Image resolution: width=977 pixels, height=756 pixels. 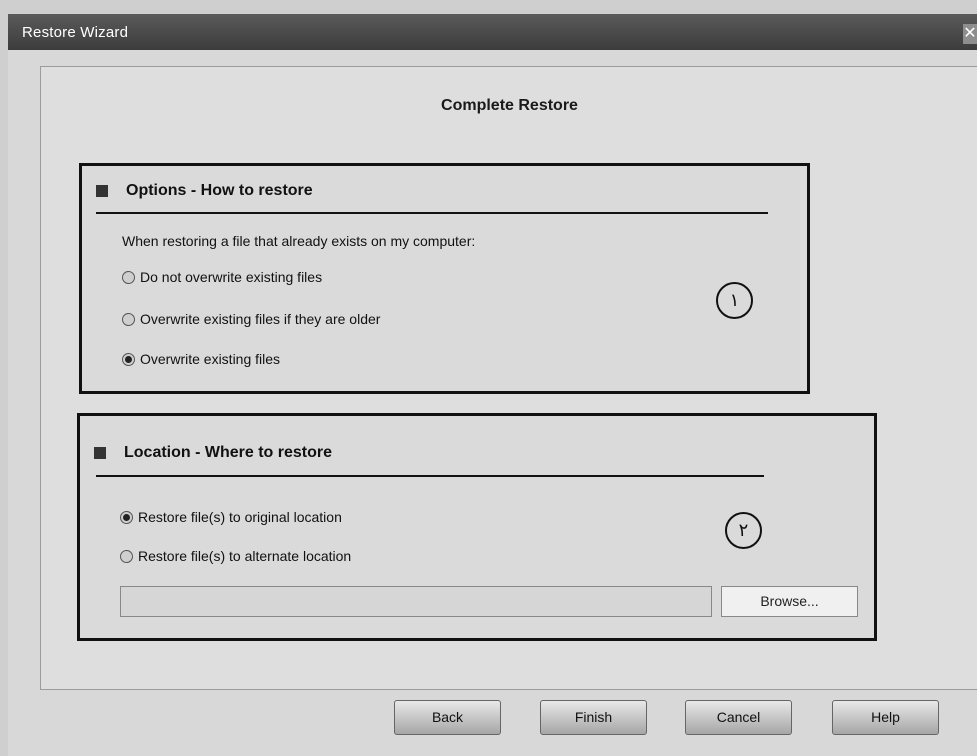 I want to click on cancel-button: Cancel, so click(x=738, y=717).